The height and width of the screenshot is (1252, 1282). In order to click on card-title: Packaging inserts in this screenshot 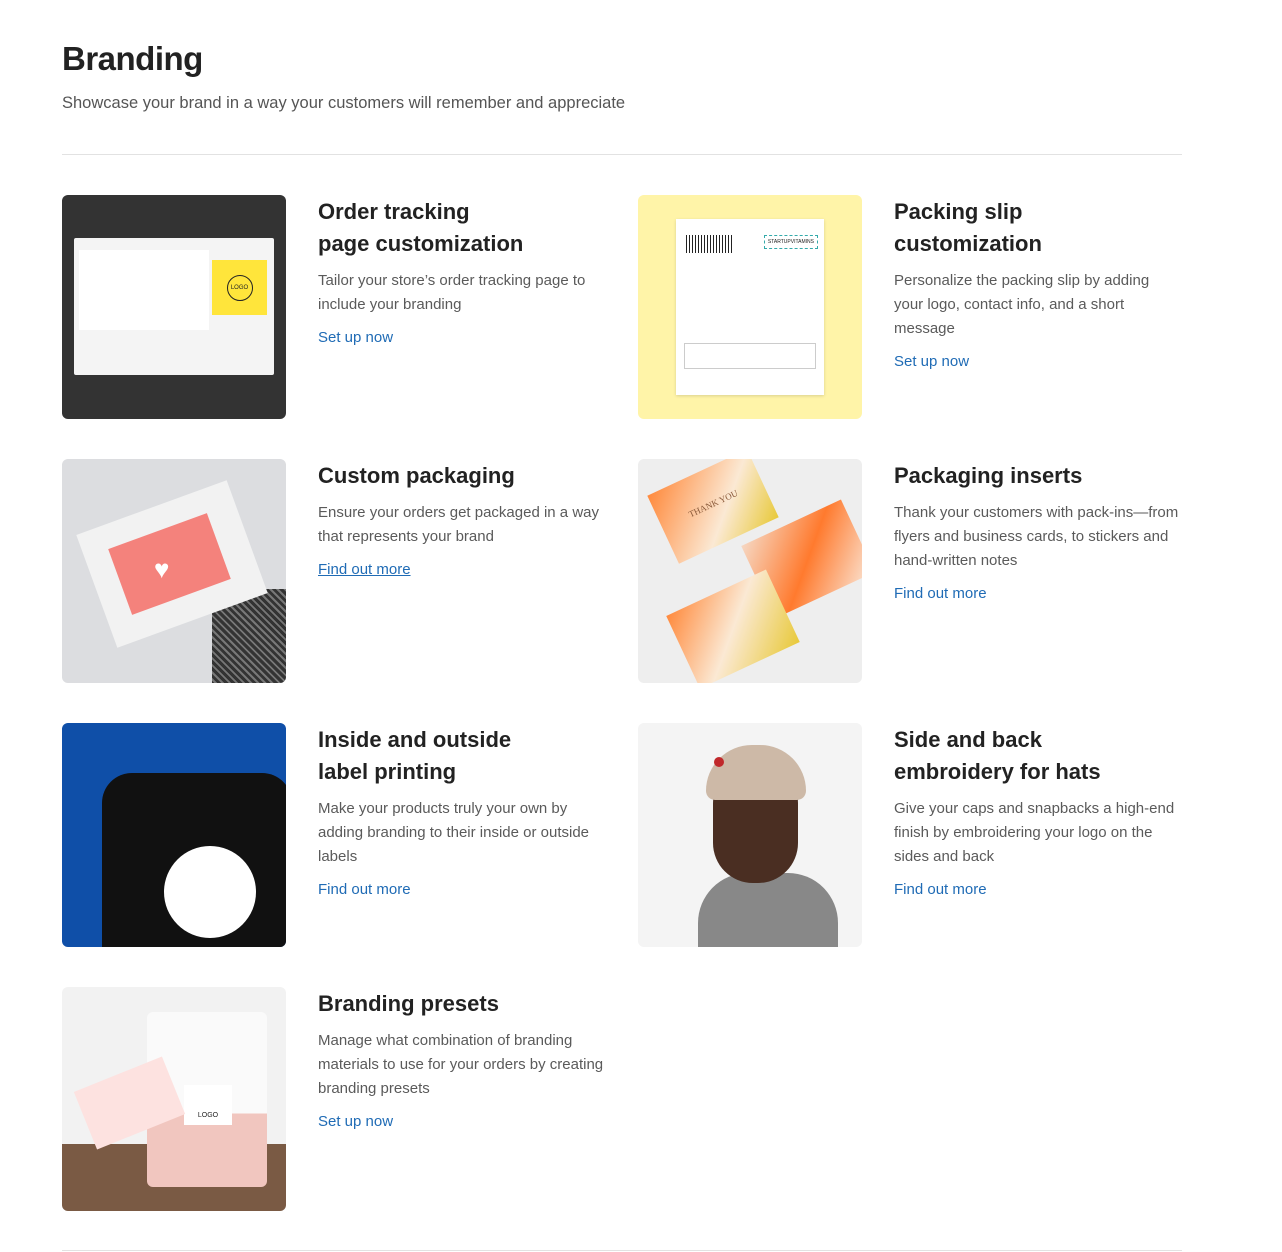, I will do `click(988, 475)`.